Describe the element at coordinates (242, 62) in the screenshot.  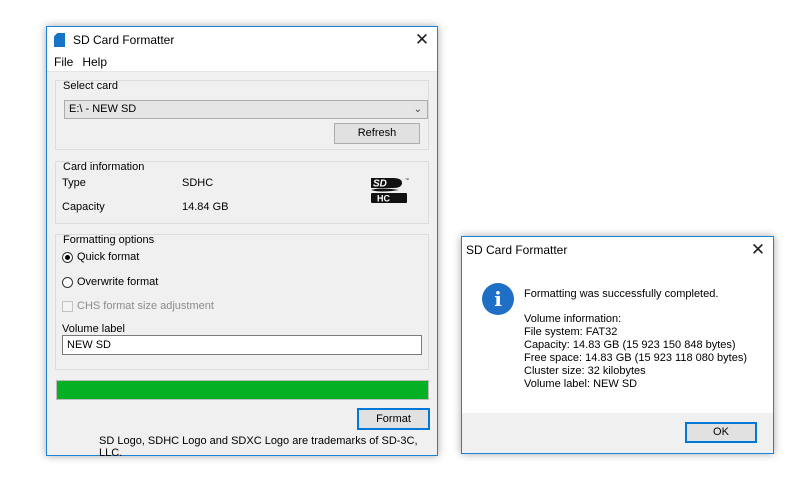
I see `menu-bar: File Help` at that location.